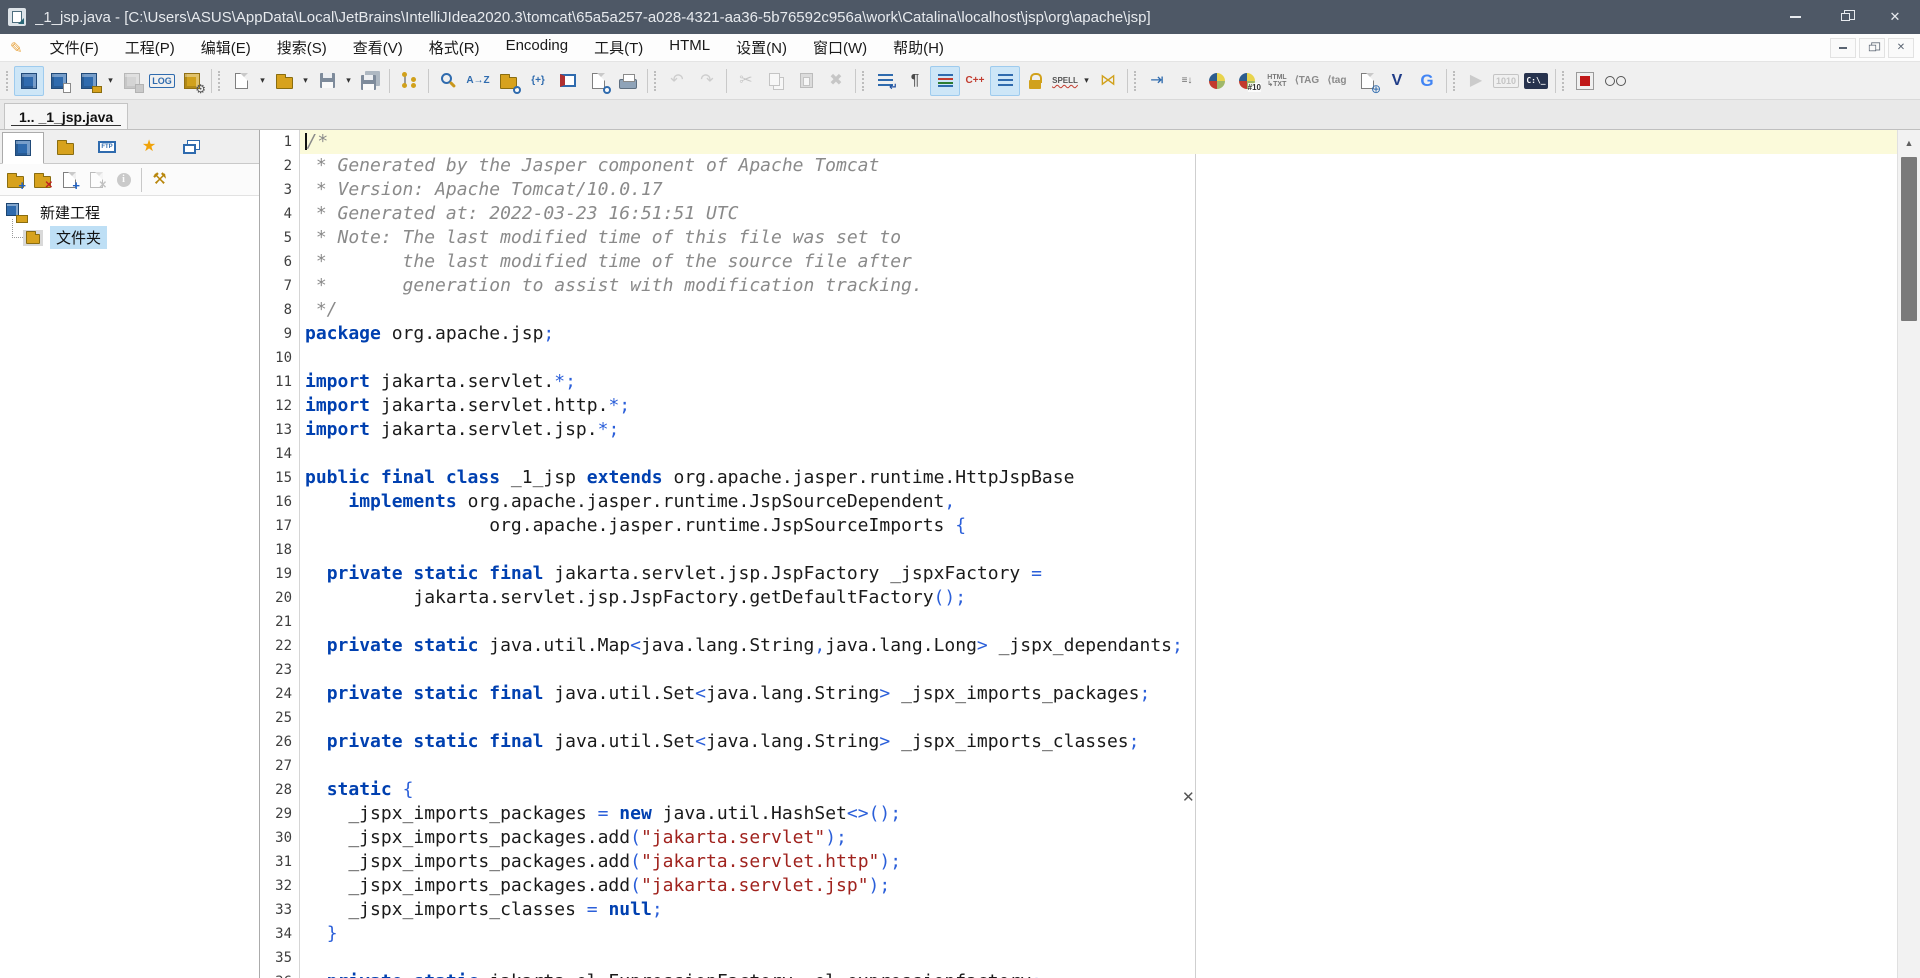  Describe the element at coordinates (1908, 554) in the screenshot. I see `vertical-scrollbar: ▲` at that location.